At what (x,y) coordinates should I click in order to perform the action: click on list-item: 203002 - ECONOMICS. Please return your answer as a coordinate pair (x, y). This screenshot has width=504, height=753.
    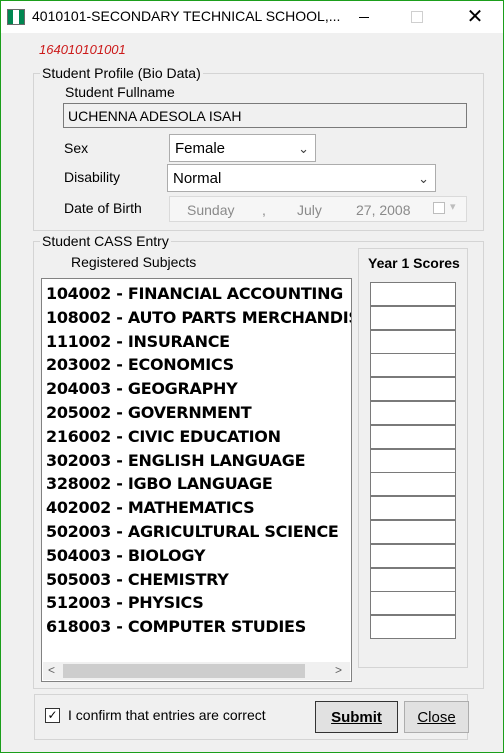
    Looking at the image, I should click on (140, 364).